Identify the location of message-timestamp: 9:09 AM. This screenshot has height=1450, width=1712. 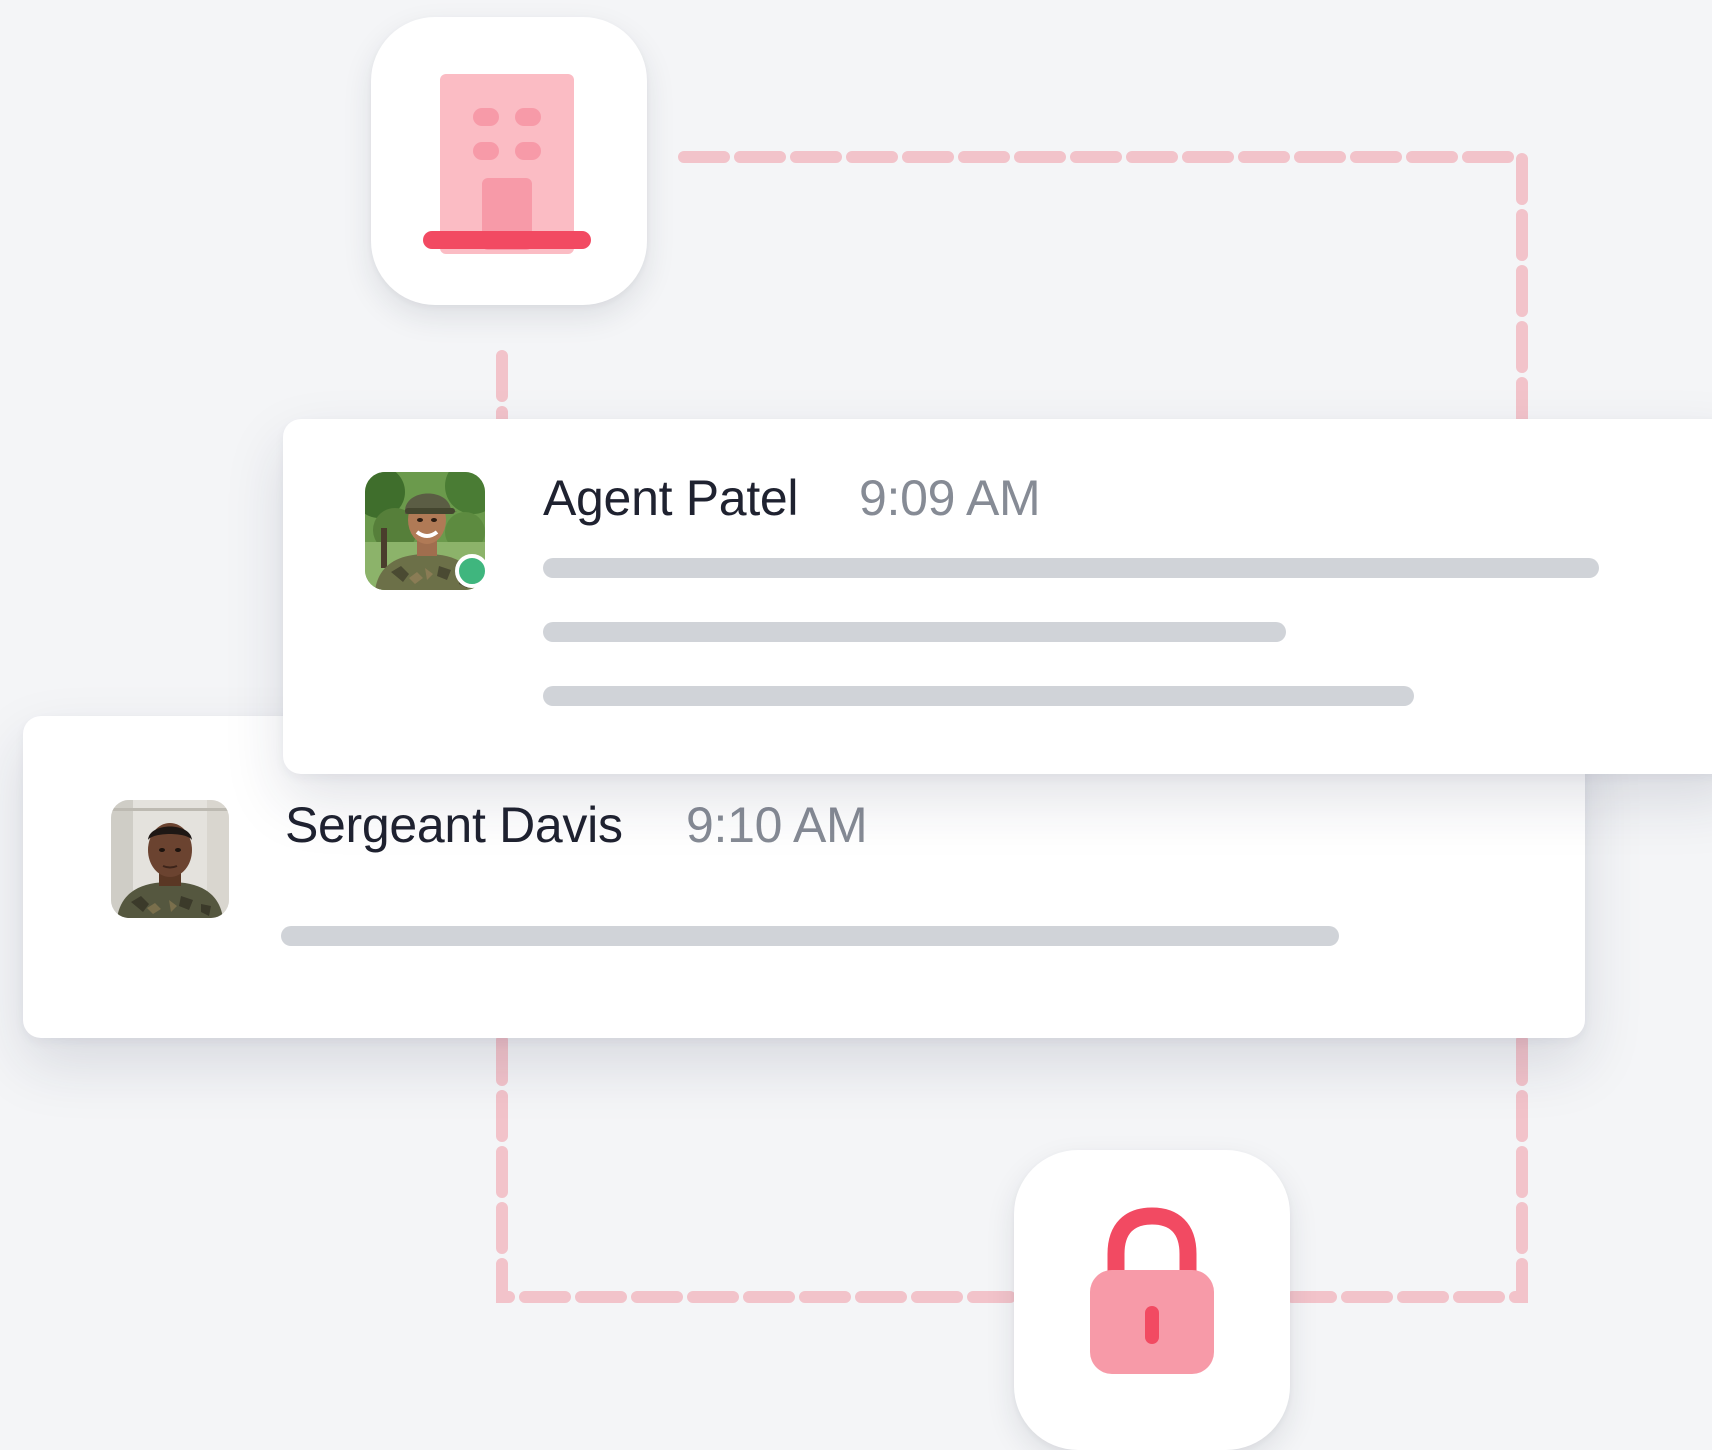
(950, 498).